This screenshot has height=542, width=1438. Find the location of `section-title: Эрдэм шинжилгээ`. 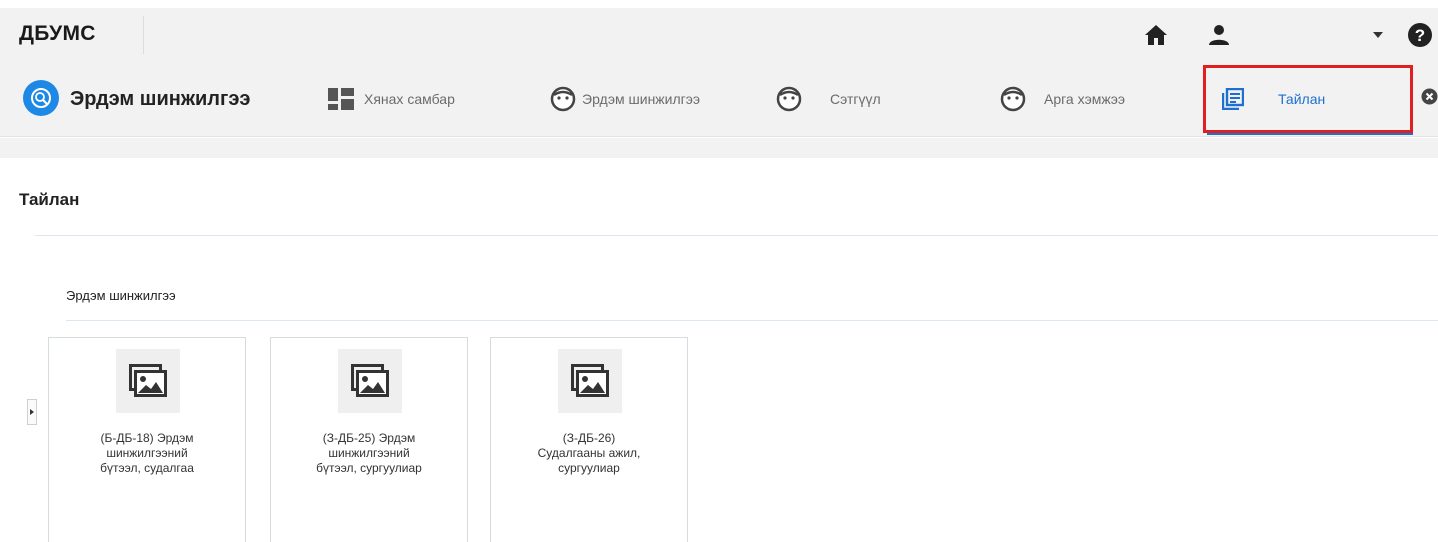

section-title: Эрдэм шинжилгээ is located at coordinates (121, 295).